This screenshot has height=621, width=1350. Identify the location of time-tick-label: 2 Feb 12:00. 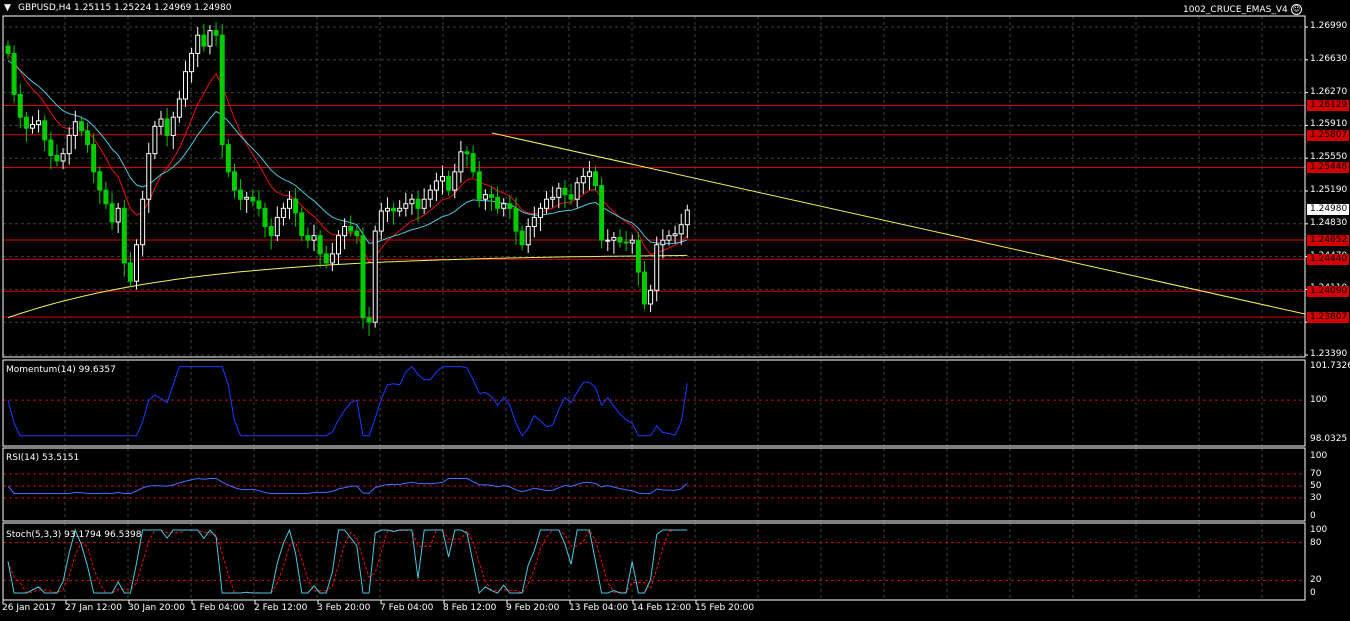
(281, 608).